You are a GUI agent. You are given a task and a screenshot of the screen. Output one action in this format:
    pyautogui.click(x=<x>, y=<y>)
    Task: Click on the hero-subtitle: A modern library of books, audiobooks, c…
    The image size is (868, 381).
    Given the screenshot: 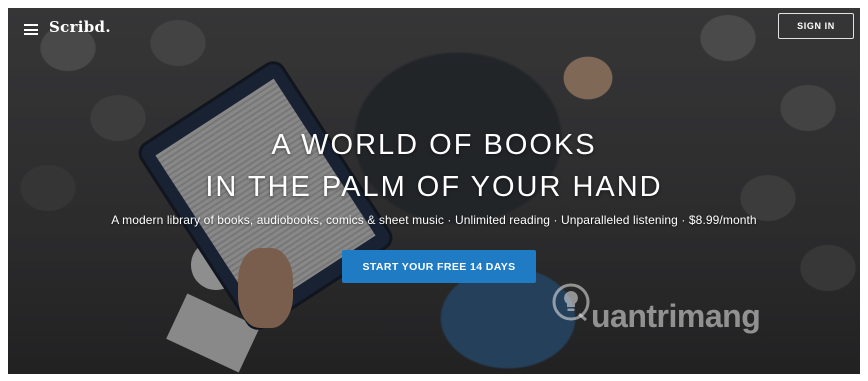 What is the action you would take?
    pyautogui.click(x=434, y=220)
    